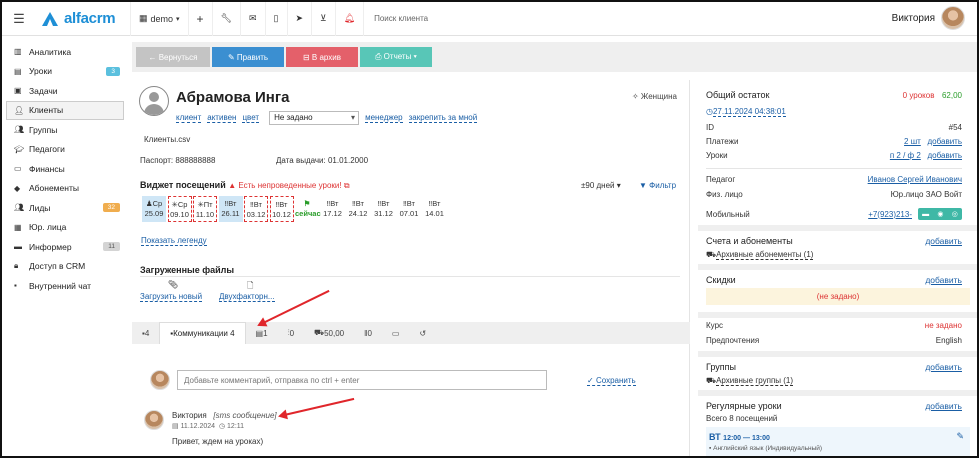 The image size is (979, 458). I want to click on tab-bonus: ⛟ 50,00, so click(329, 333).